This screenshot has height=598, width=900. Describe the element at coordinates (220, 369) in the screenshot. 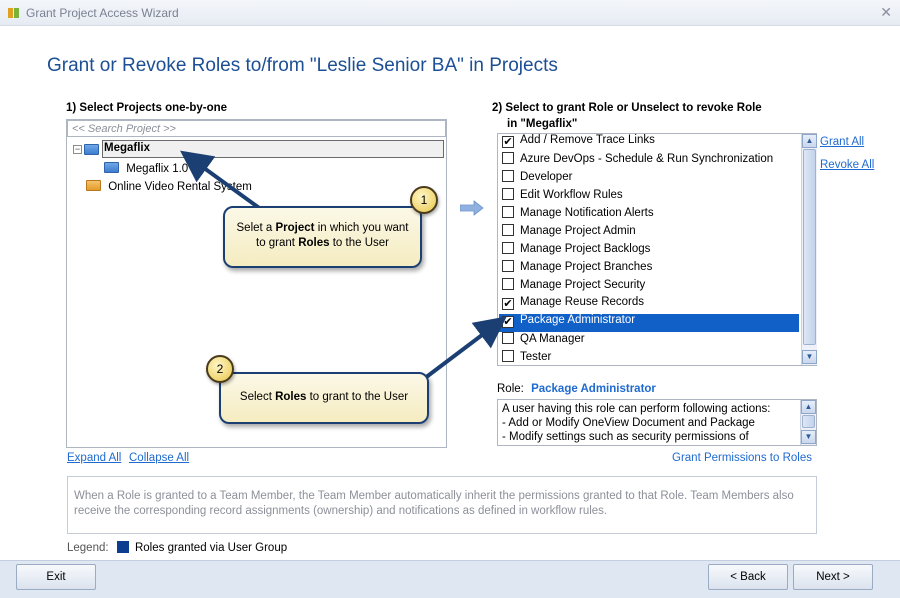

I see `callout-2-number: 2` at that location.